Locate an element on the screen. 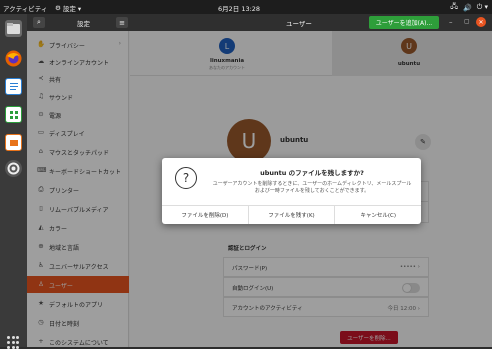 The height and width of the screenshot is (349, 492). cancel-button: キャンセル(C) is located at coordinates (378, 215).